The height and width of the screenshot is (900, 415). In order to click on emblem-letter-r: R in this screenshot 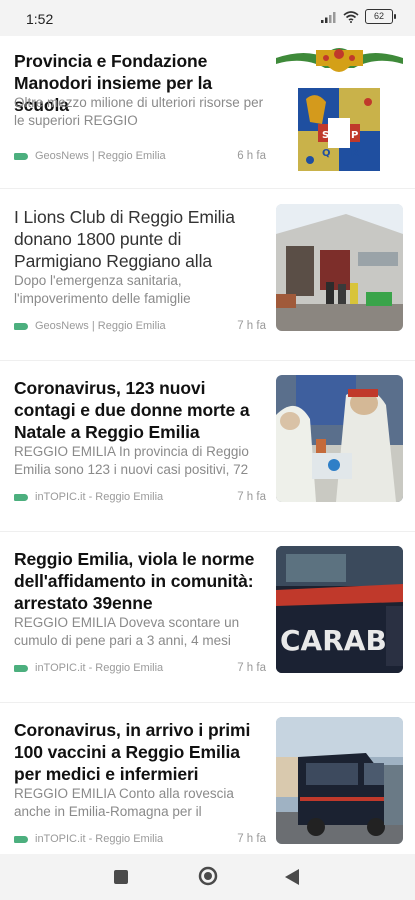, I will do `click(355, 153)`.